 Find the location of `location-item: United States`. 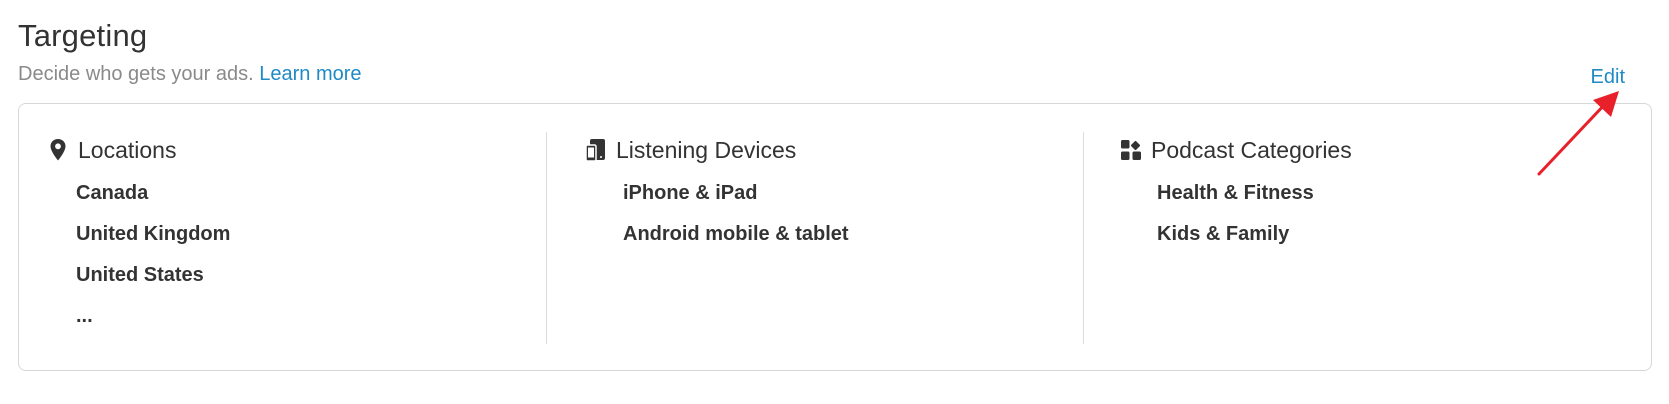

location-item: United States is located at coordinates (140, 275).